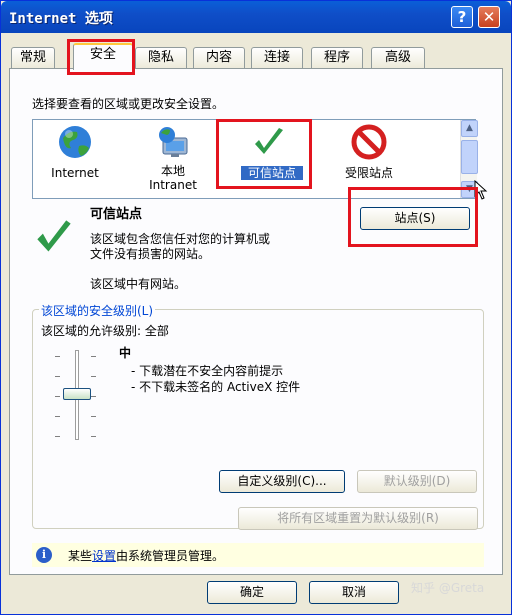 This screenshot has height=615, width=512. What do you see at coordinates (264, 154) in the screenshot?
I see `highlight-box-trusted-sites` at bounding box center [264, 154].